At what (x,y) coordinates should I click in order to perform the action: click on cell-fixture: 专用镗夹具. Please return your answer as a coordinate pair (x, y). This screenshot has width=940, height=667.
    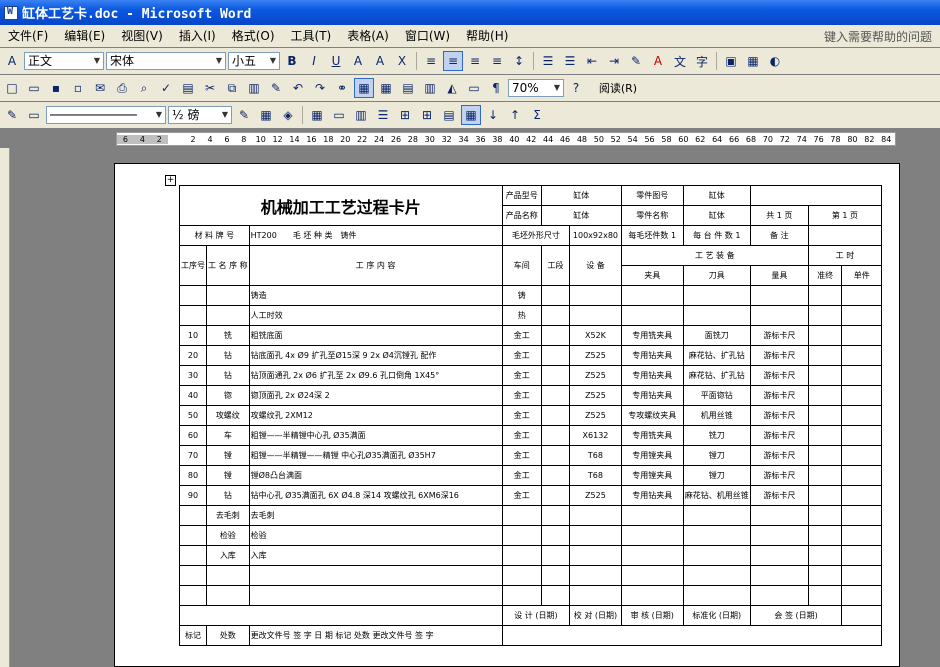
    Looking at the image, I should click on (652, 455).